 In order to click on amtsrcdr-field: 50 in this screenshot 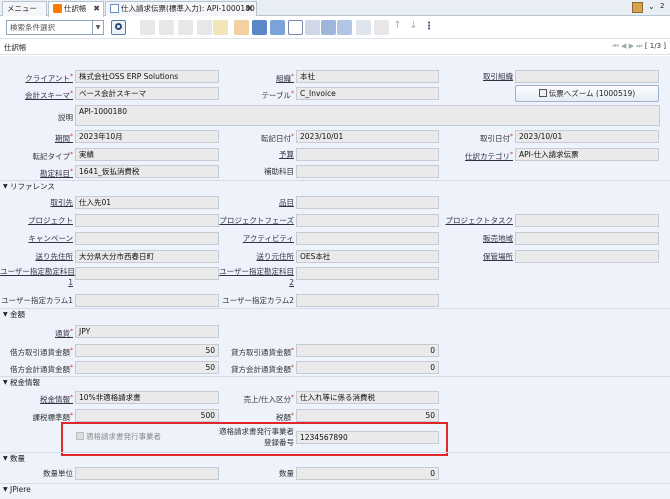, I will do `click(147, 350)`.